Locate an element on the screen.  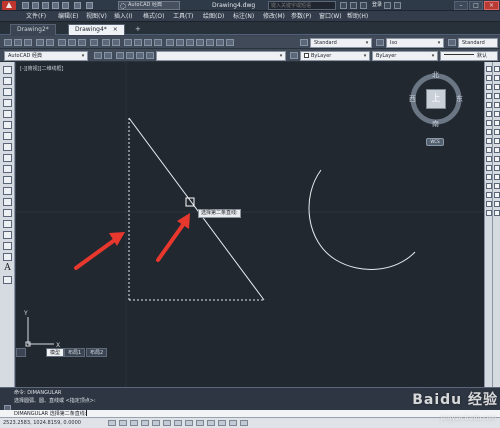
menu-view: 视图(V) is located at coordinates (96, 16).